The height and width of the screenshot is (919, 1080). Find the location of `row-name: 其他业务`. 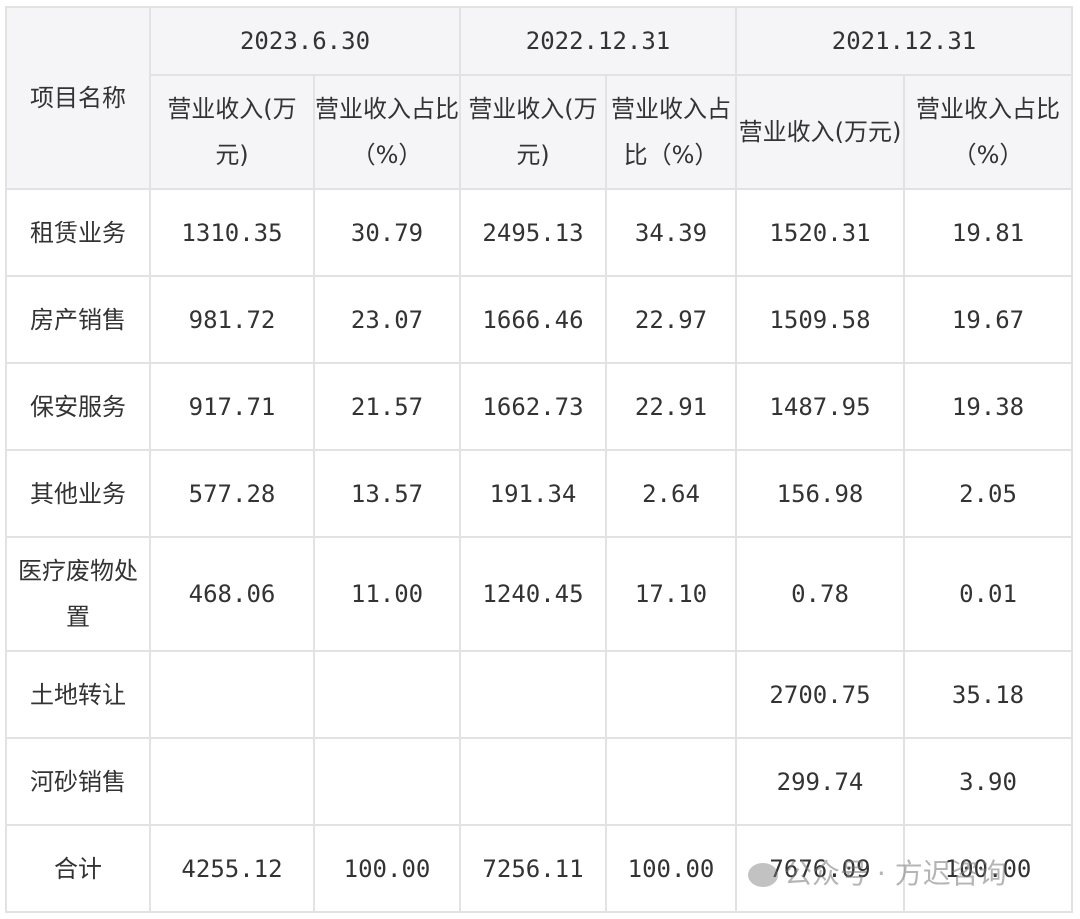

row-name: 其他业务 is located at coordinates (78, 493).